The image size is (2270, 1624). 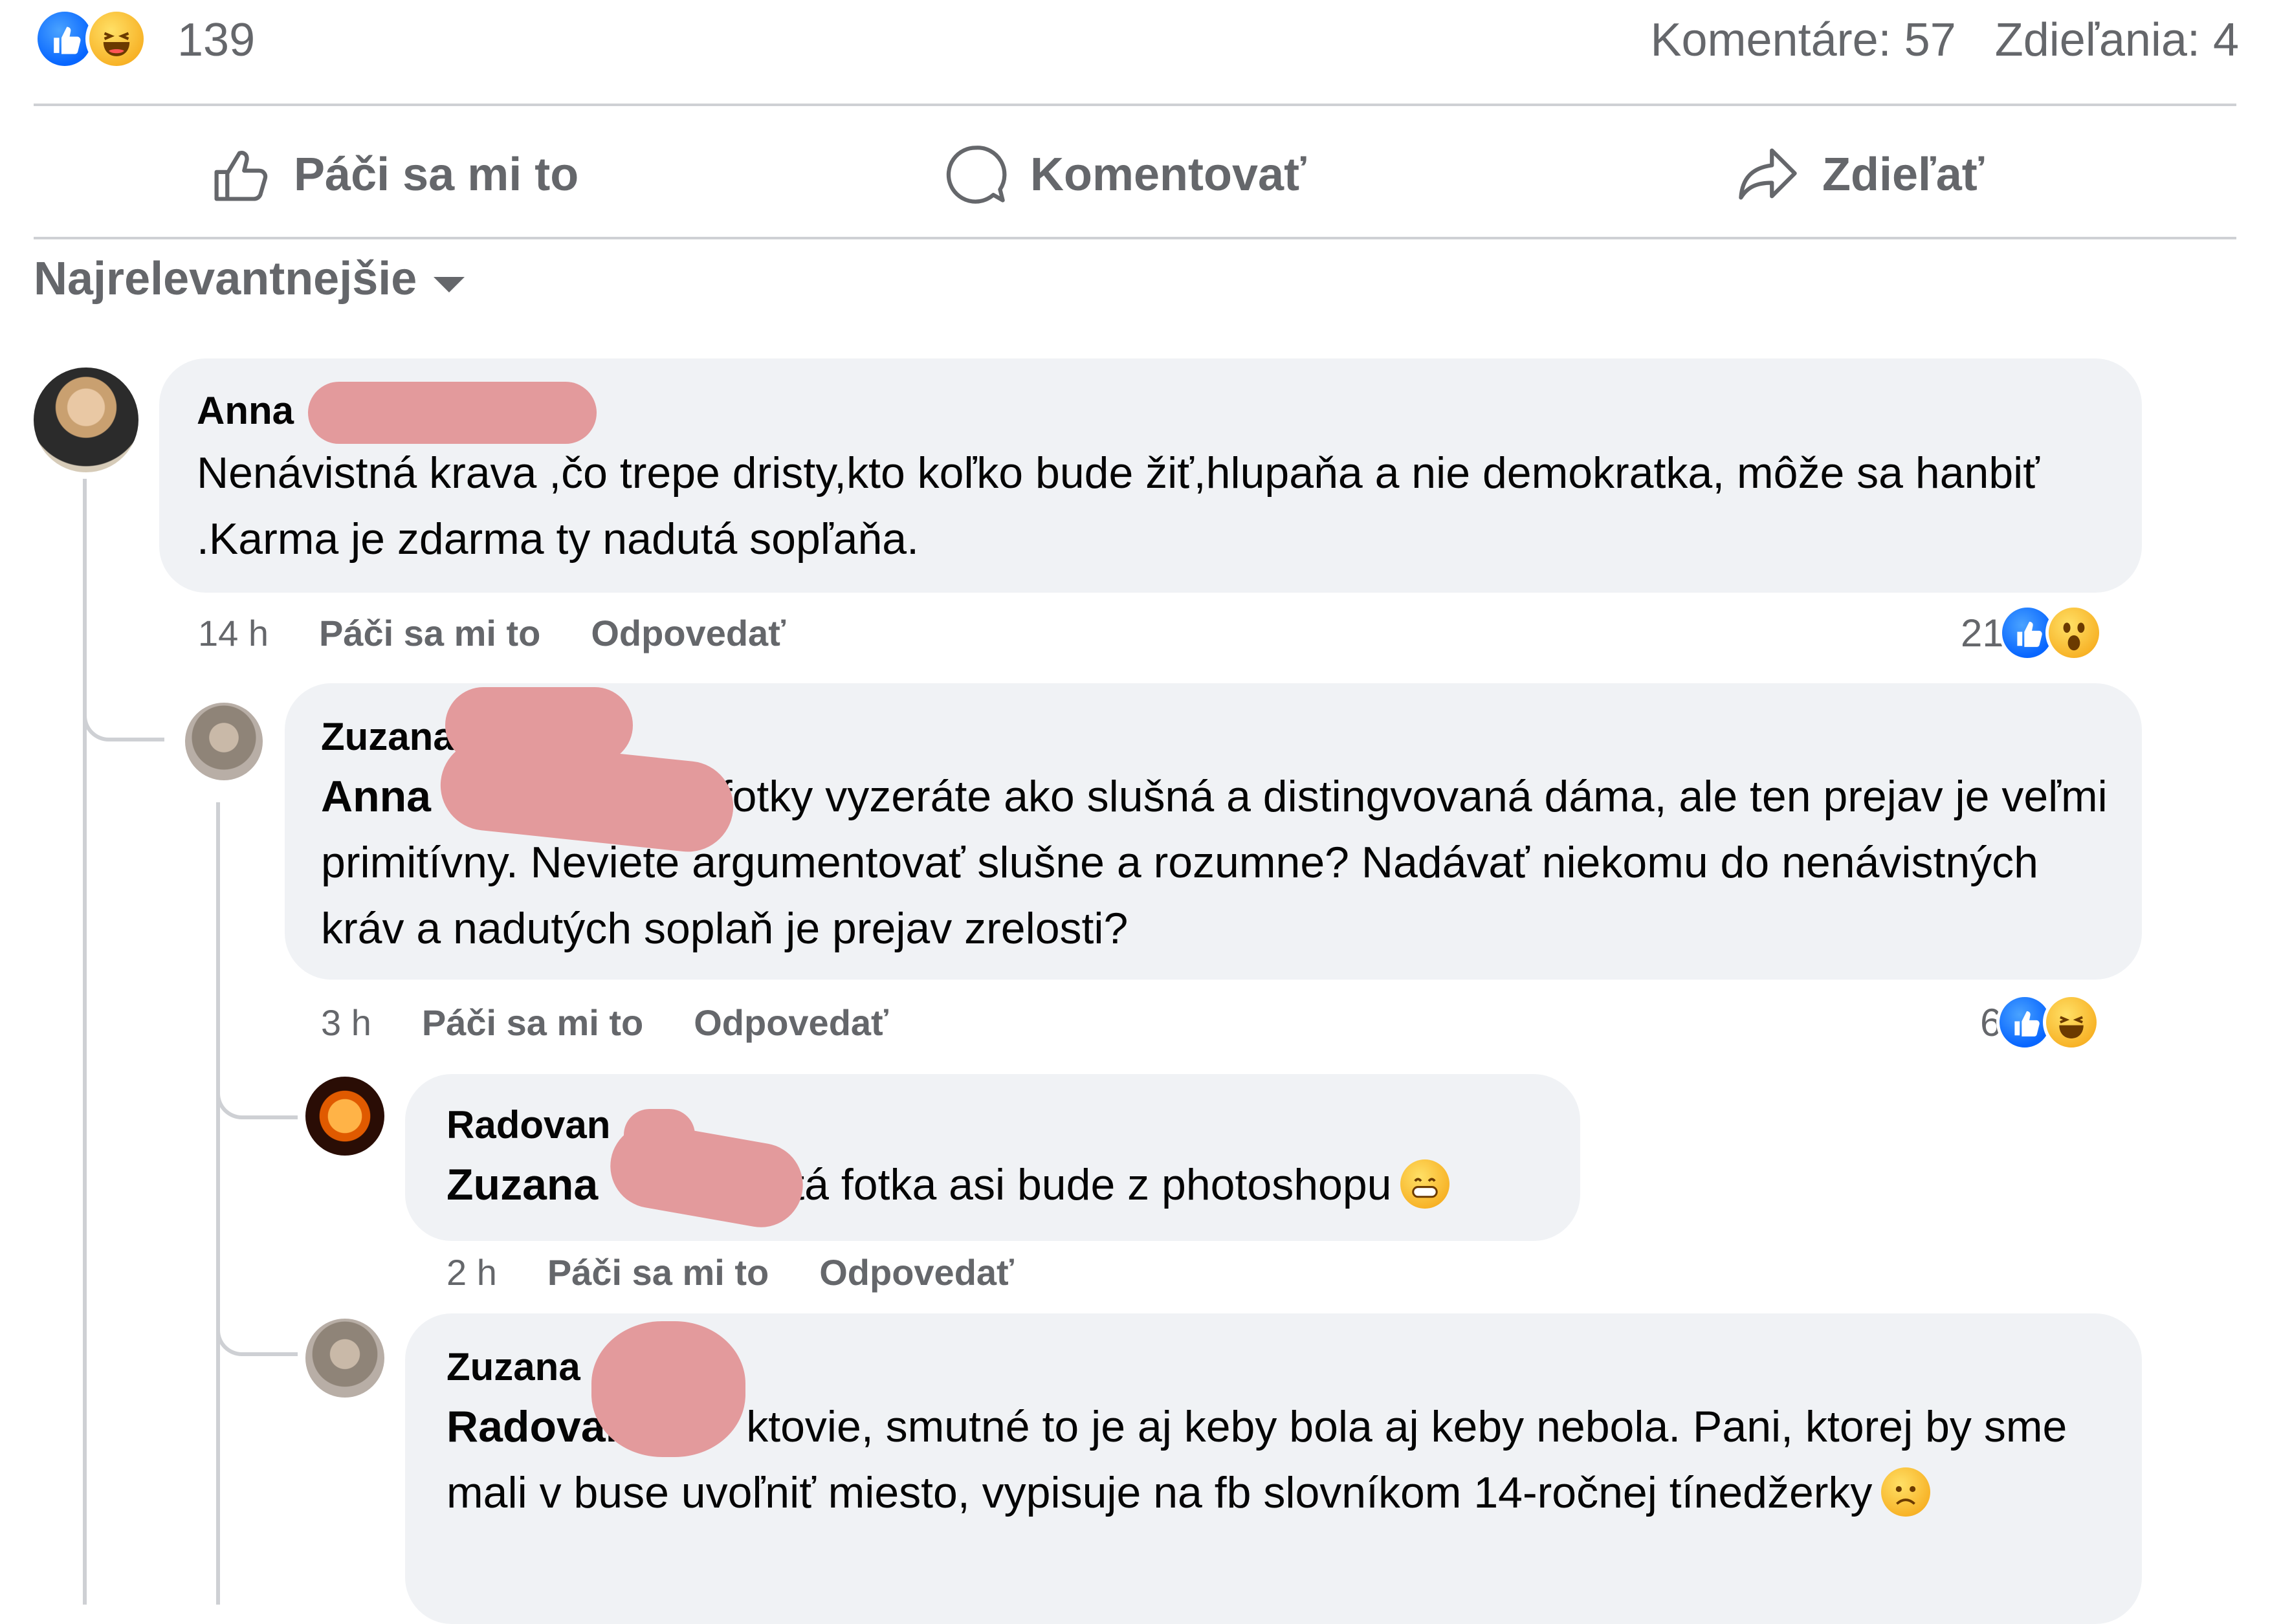 I want to click on like-button-label: Páči sa mi to, so click(x=436, y=175).